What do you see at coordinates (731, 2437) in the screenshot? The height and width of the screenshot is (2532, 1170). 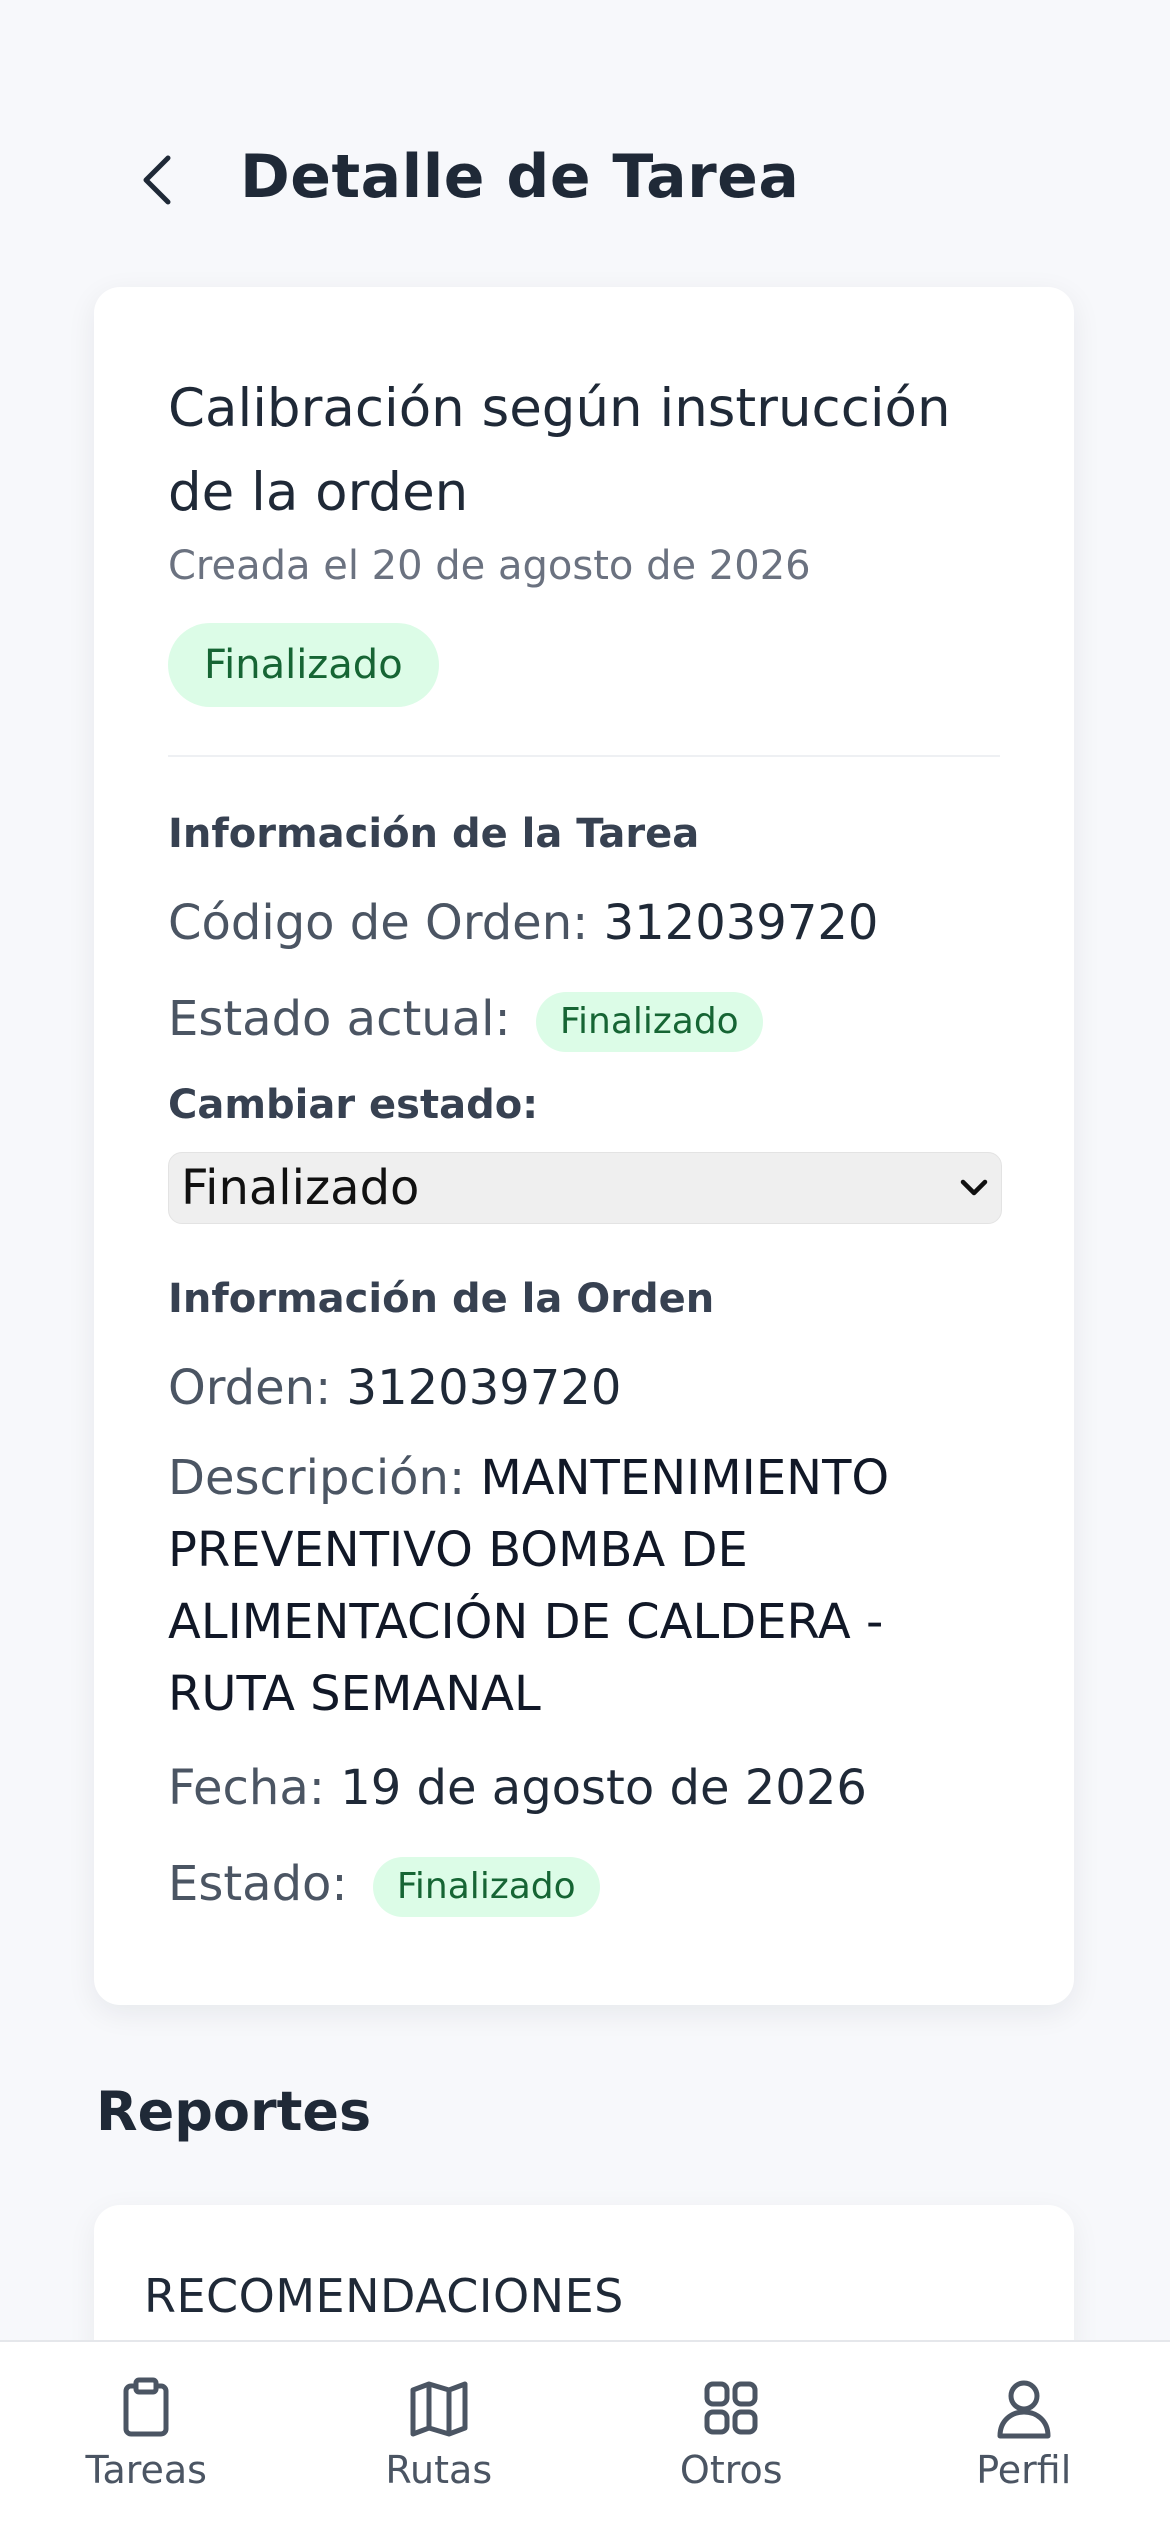 I see `tab-otros: Otros` at bounding box center [731, 2437].